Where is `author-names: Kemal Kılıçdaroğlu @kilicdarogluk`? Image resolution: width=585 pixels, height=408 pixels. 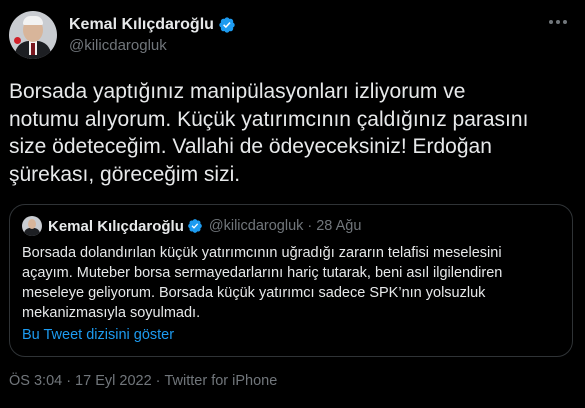 author-names: Kemal Kılıçdaroğlu @kilicdarogluk is located at coordinates (152, 35).